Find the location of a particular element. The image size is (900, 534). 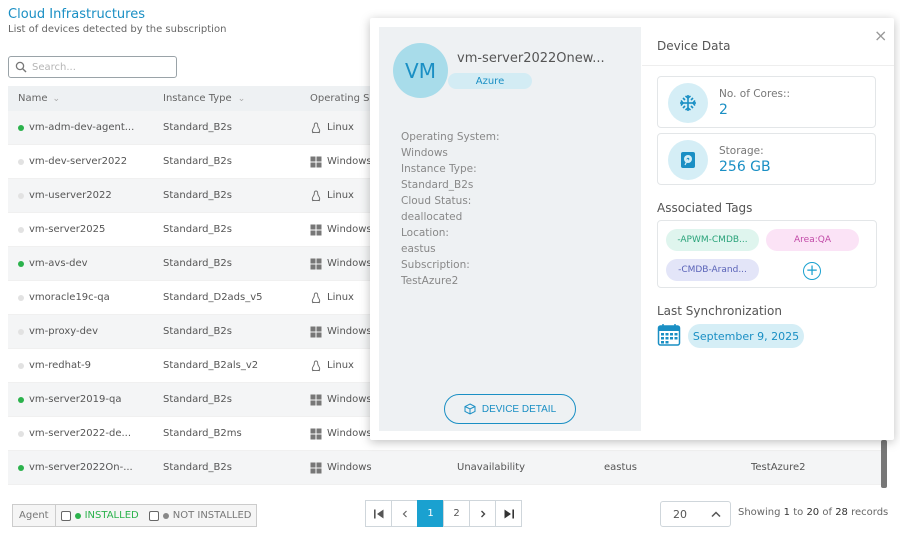

location-cell: eastus is located at coordinates (620, 467).